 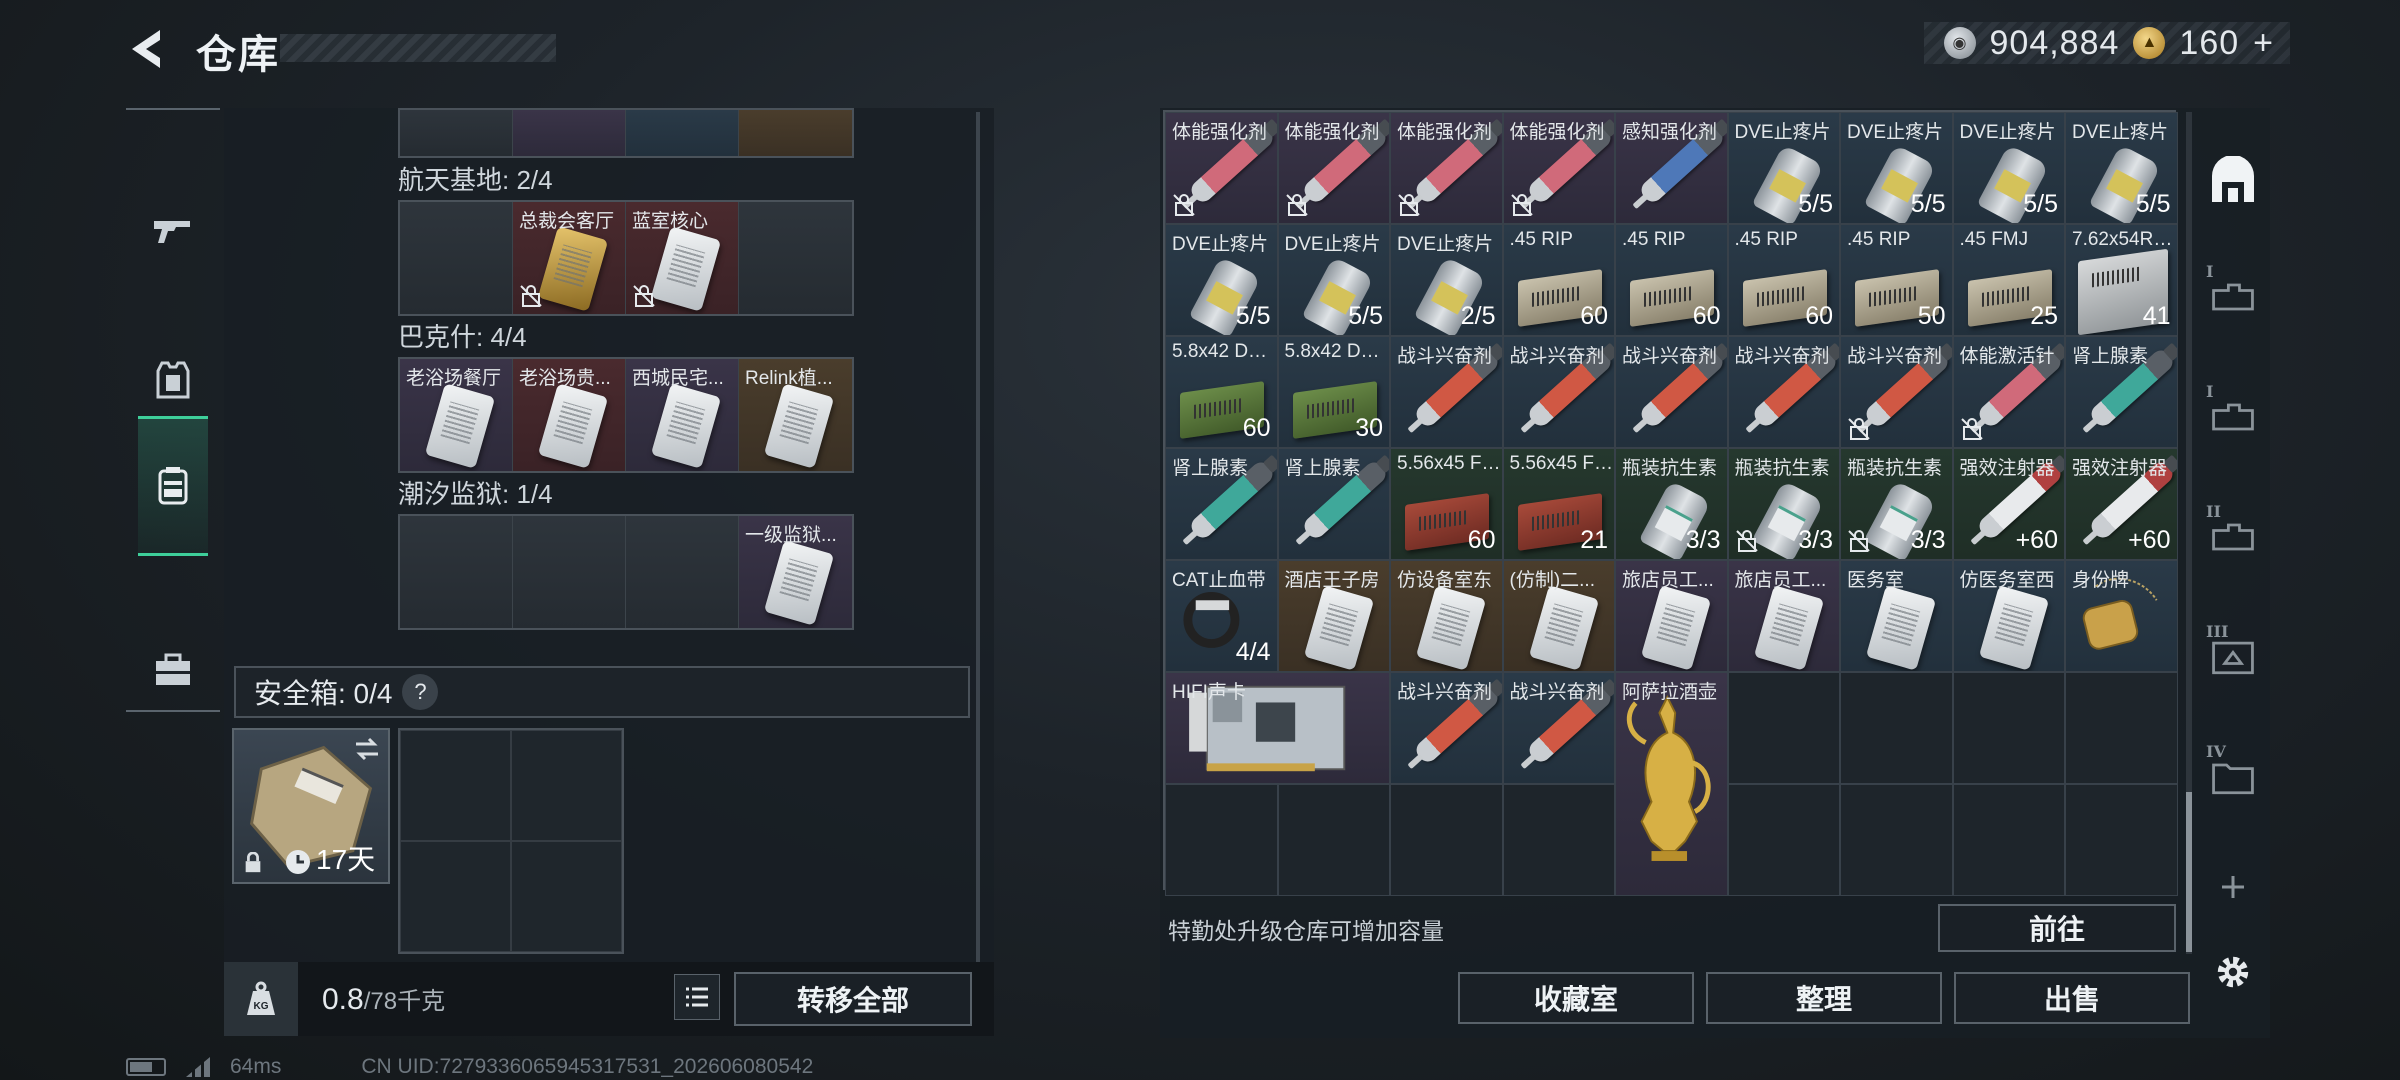 What do you see at coordinates (1446, 280) in the screenshot?
I see `storage-item: DVE止疼片 2/5` at bounding box center [1446, 280].